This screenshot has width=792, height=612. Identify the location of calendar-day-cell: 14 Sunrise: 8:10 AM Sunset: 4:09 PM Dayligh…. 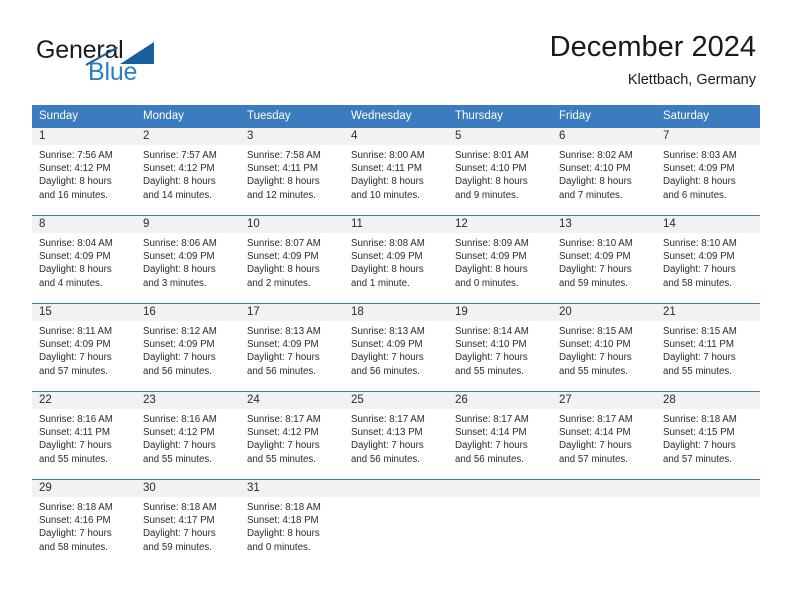
(708, 259).